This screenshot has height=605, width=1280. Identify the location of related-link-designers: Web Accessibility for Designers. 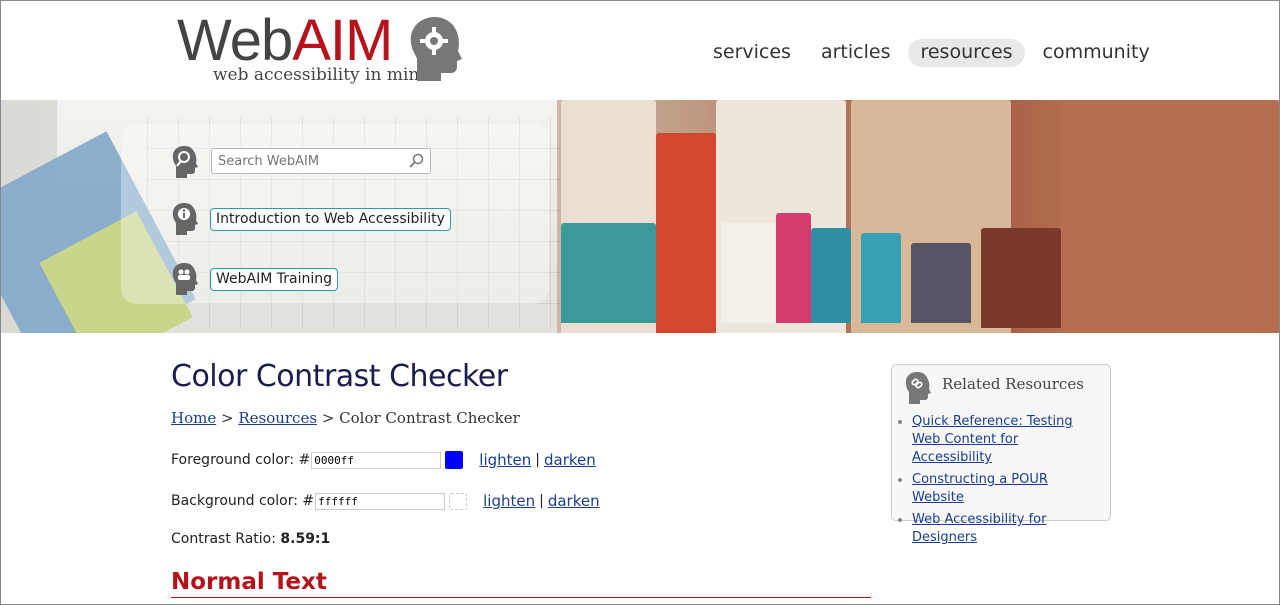
(979, 528).